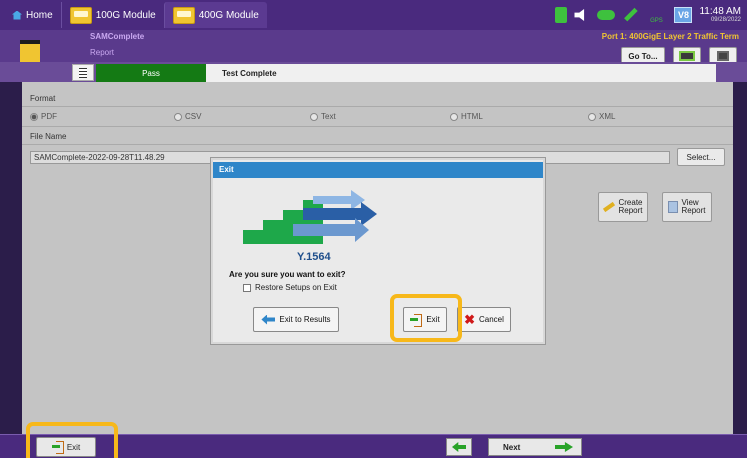 Image resolution: width=747 pixels, height=458 pixels. I want to click on format-option-label: XML, so click(607, 116).